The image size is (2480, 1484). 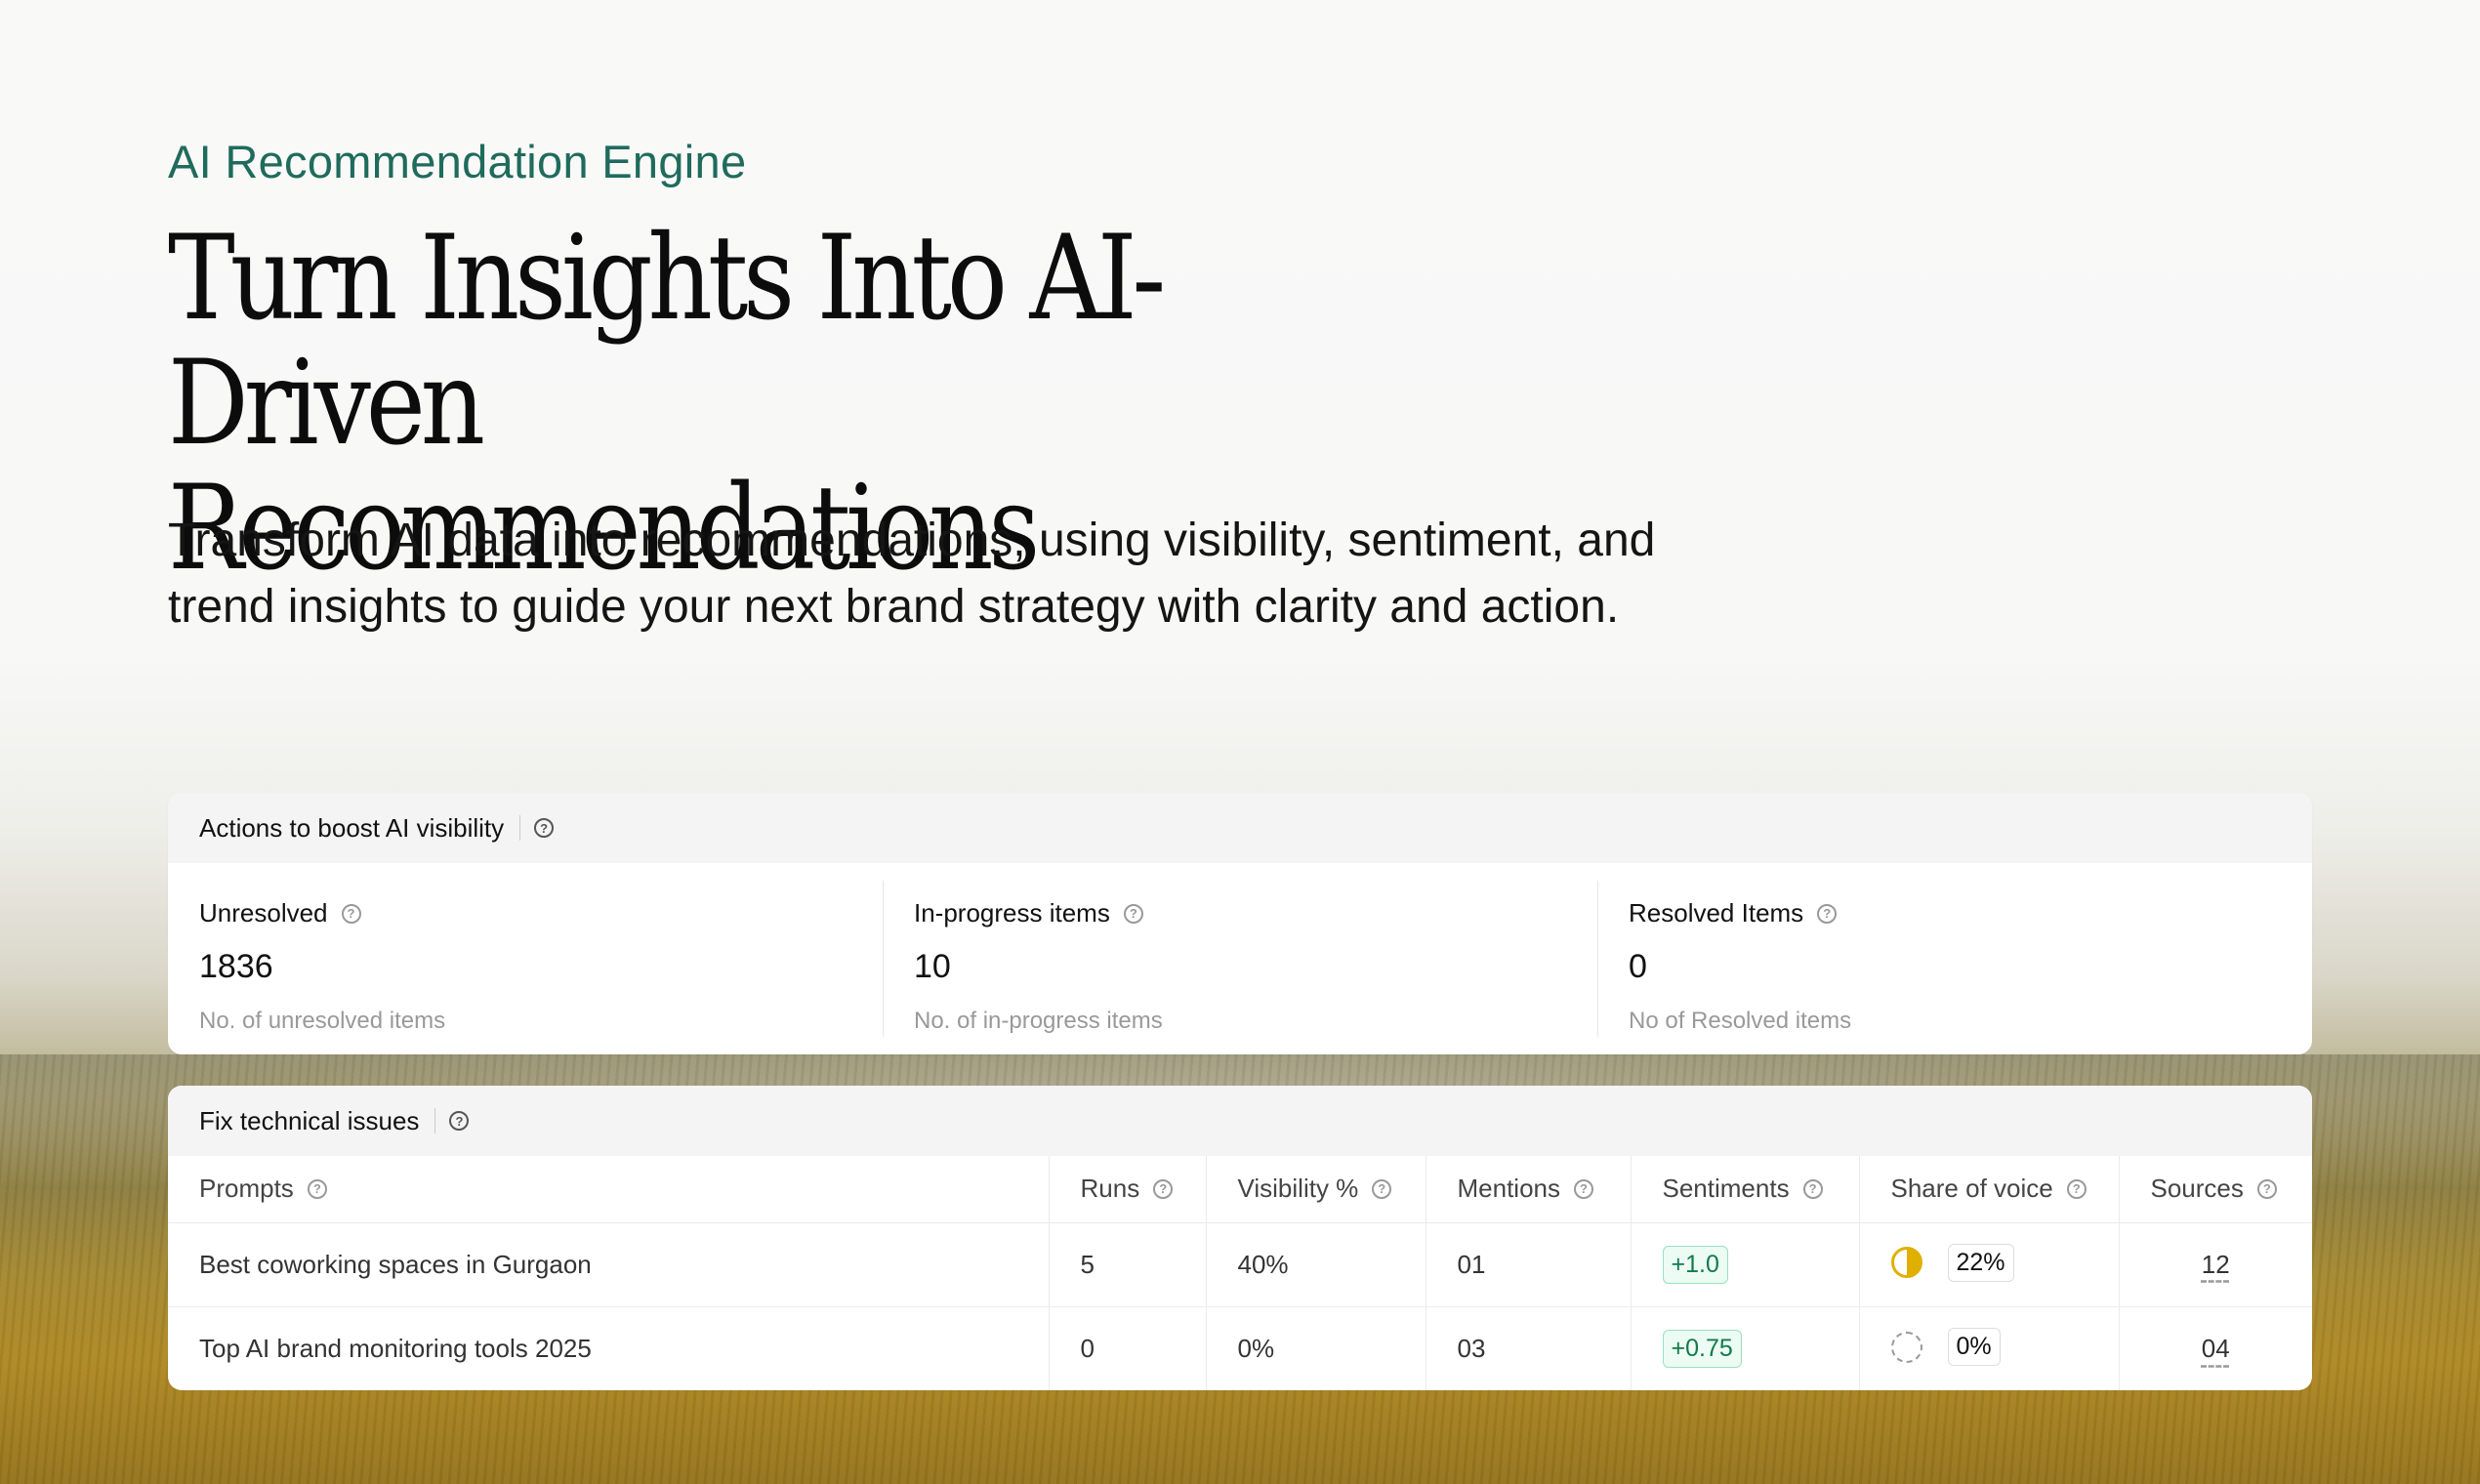 What do you see at coordinates (1744, 1348) in the screenshot?
I see `cell-sentiment: +0.75` at bounding box center [1744, 1348].